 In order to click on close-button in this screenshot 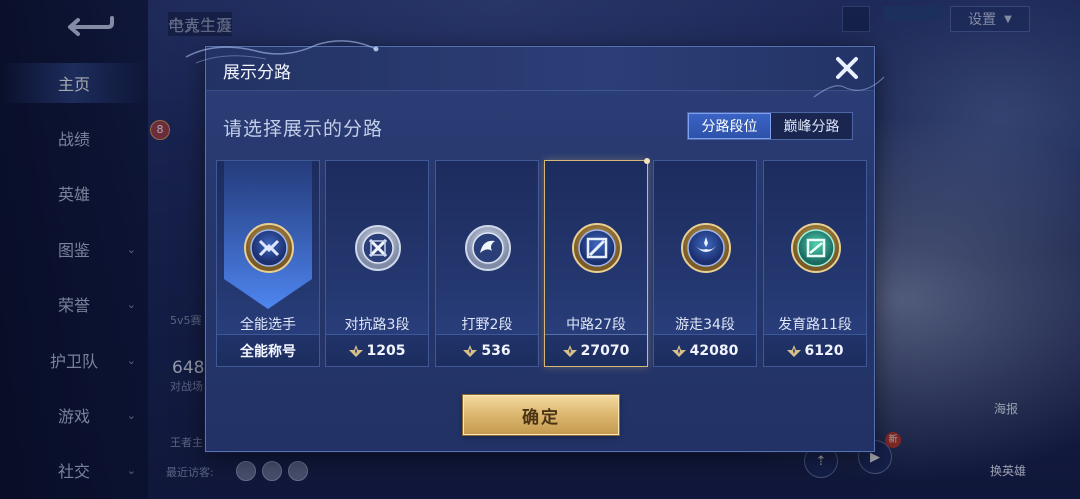, I will do `click(847, 68)`.